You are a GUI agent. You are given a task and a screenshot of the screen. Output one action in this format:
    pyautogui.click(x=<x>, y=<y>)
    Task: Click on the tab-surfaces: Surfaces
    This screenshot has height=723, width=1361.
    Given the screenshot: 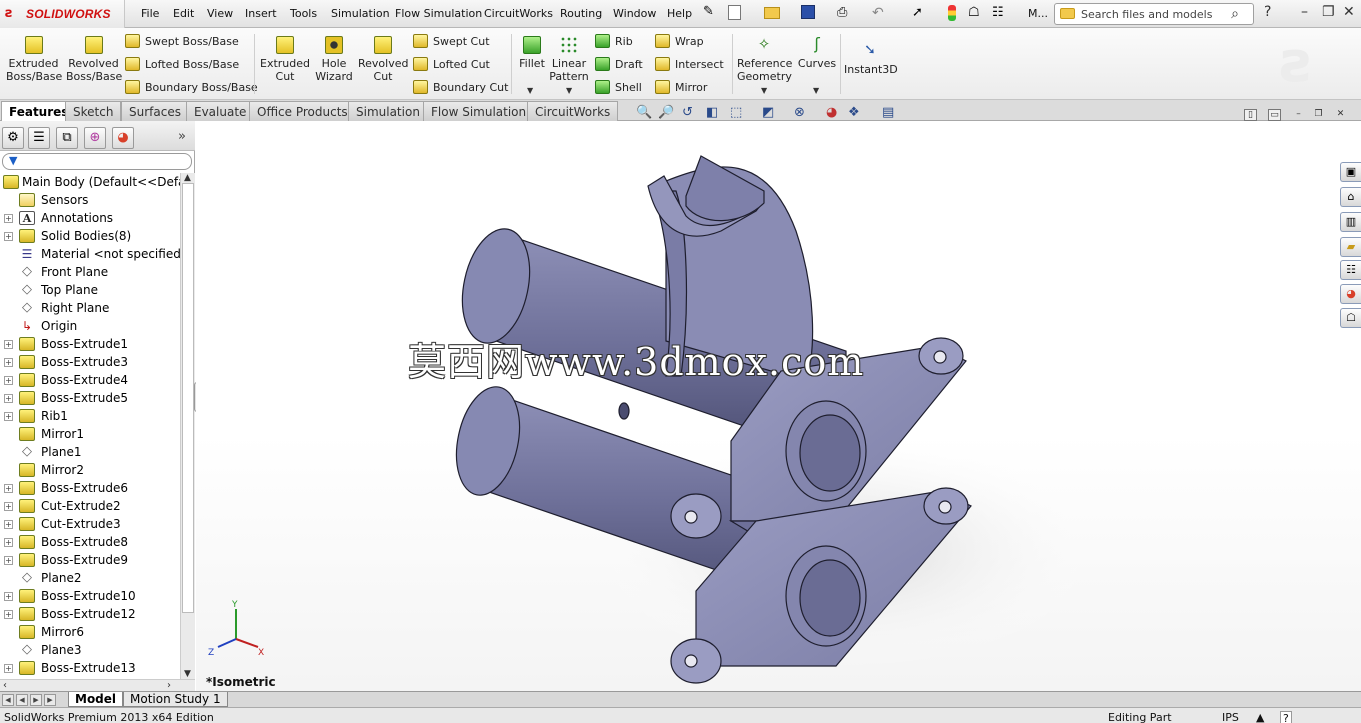 What is the action you would take?
    pyautogui.click(x=155, y=111)
    